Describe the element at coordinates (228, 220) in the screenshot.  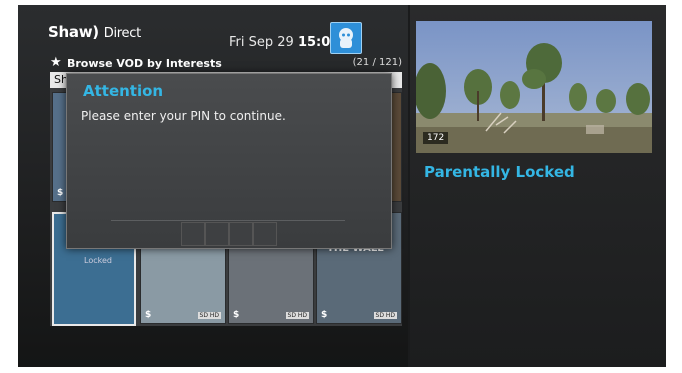
I see `dialog-divider` at that location.